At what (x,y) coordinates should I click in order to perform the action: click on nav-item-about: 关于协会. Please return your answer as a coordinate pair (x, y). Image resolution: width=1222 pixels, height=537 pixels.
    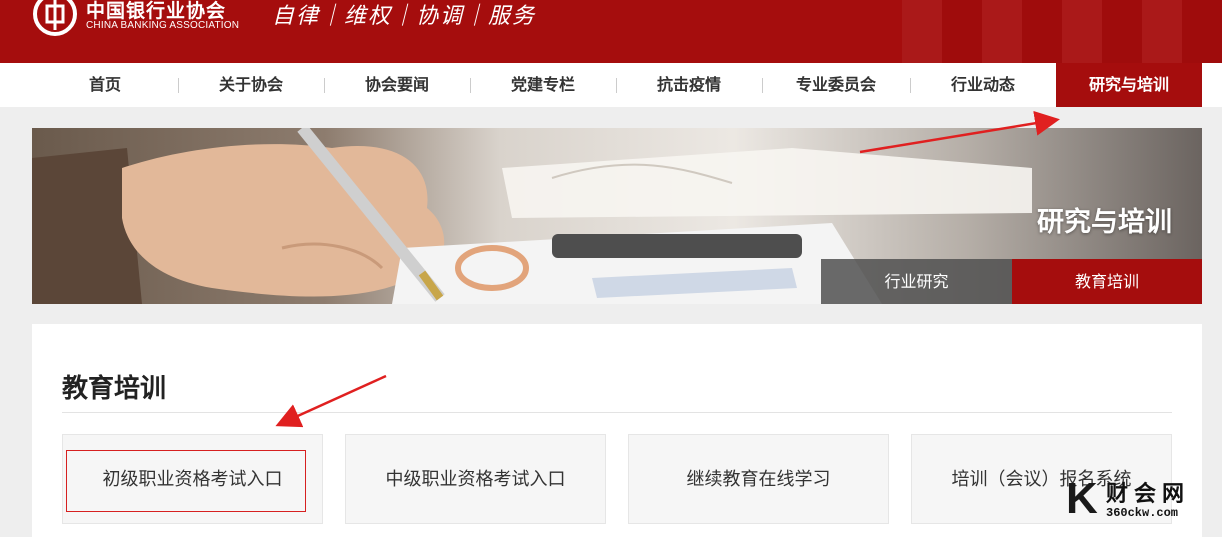
    Looking at the image, I should click on (251, 85).